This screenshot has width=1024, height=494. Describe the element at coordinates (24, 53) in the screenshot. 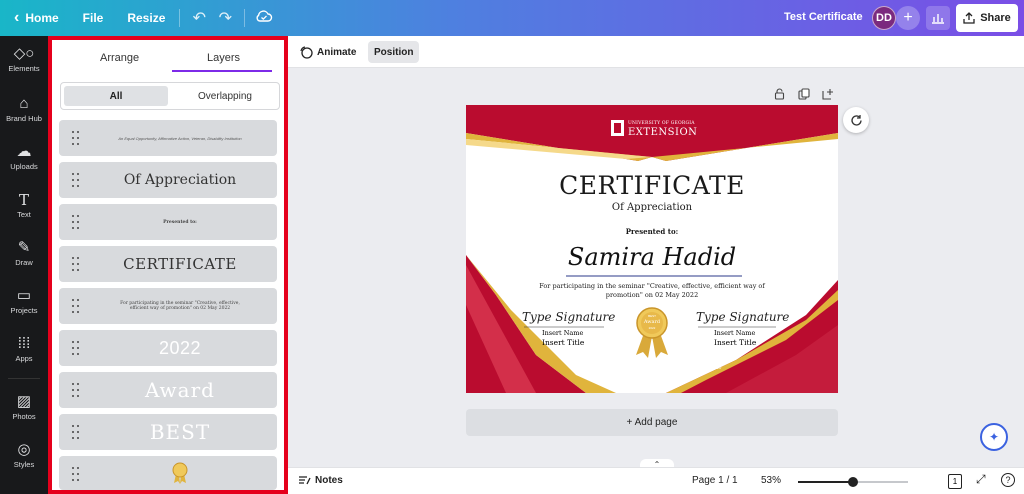

I see `elements-icon: ◇○` at that location.